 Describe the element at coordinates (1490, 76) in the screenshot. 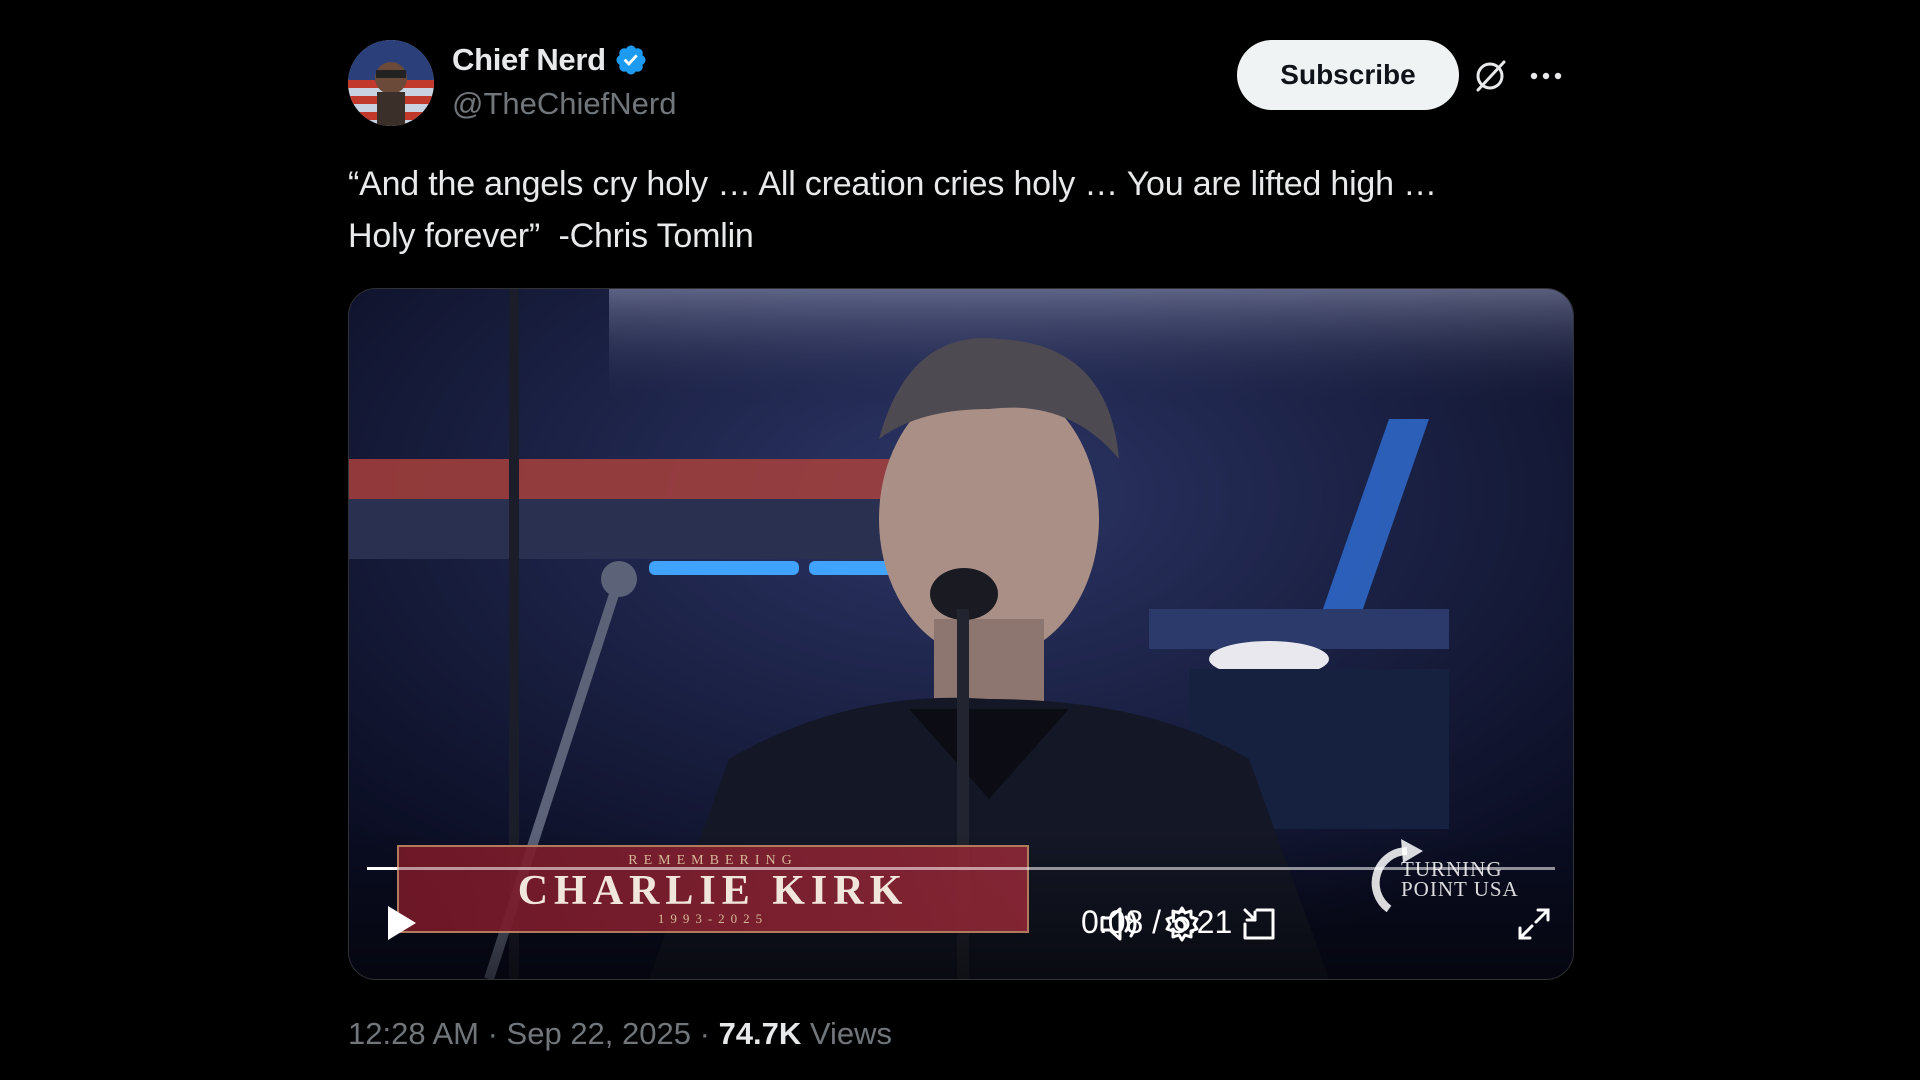

I see `grok-icon` at that location.